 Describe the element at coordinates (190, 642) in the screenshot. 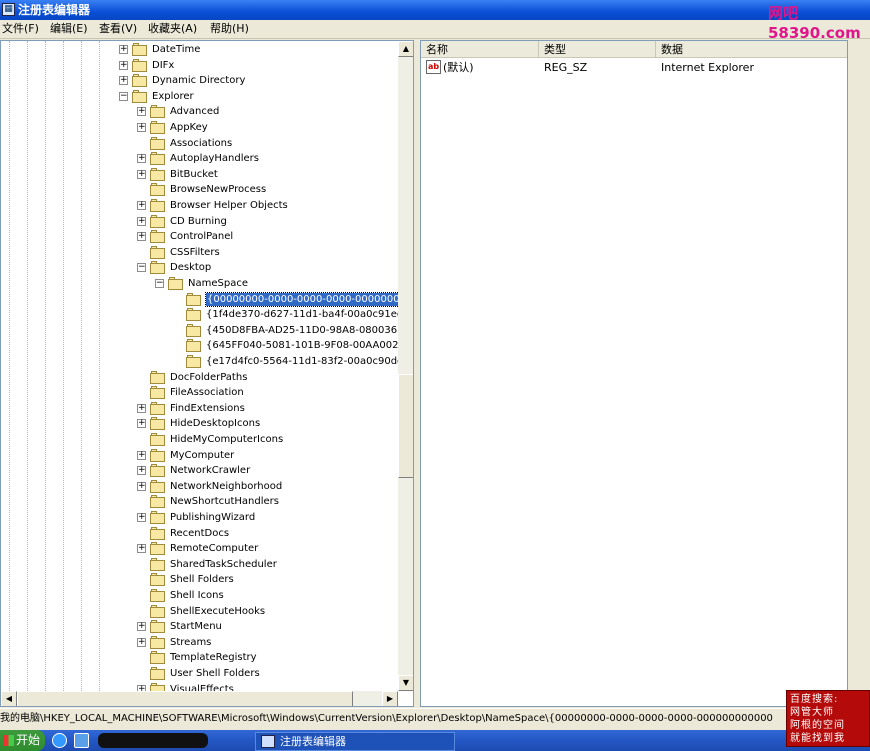

I see `tree-node-label: Streams` at that location.